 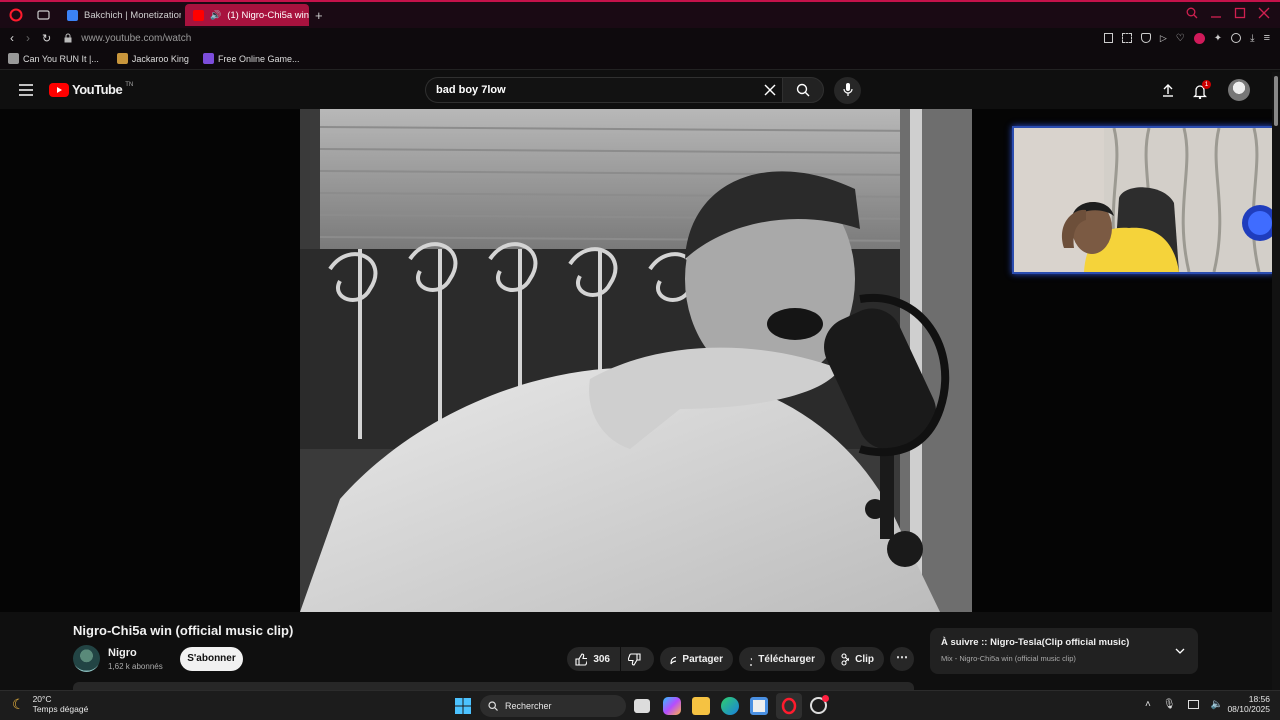 I want to click on channel-avatar, so click(x=86, y=658).